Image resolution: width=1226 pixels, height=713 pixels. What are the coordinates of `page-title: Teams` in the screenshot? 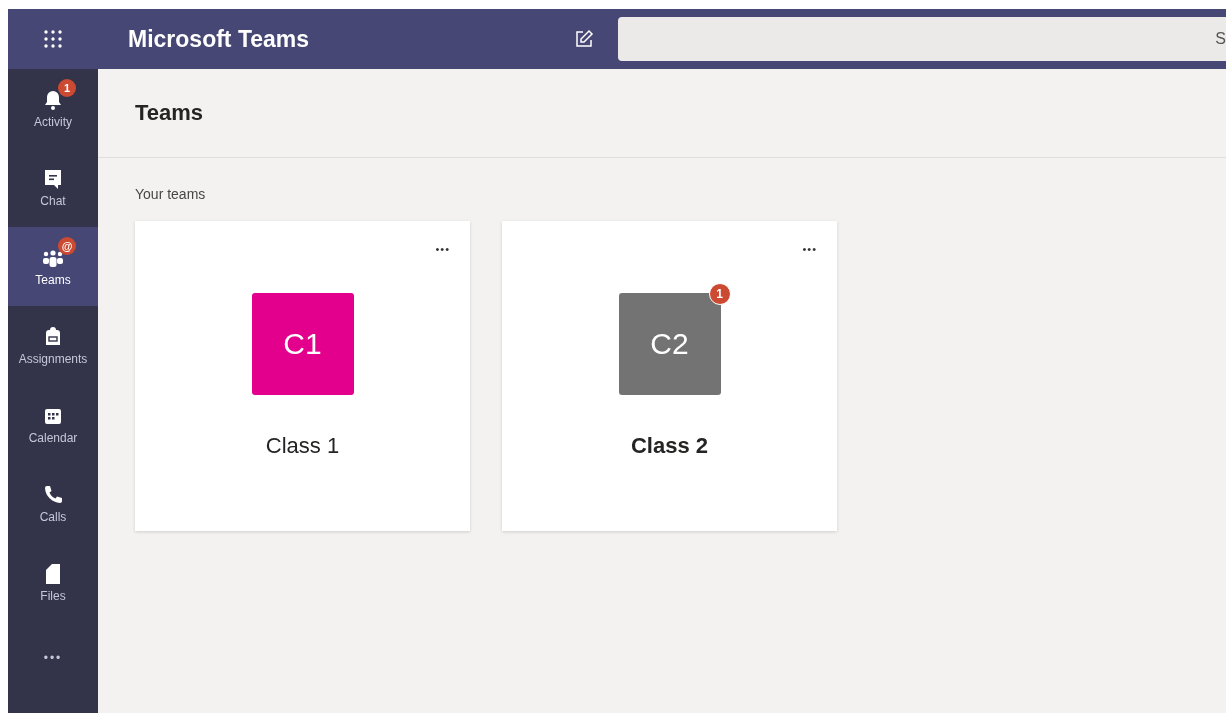 It's located at (169, 113).